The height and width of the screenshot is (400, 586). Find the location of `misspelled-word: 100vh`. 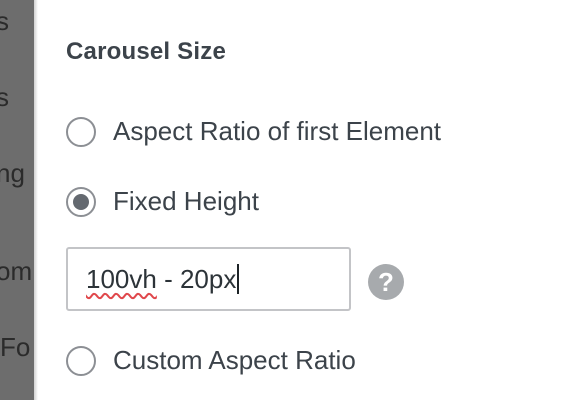

misspelled-word: 100vh is located at coordinates (121, 278).